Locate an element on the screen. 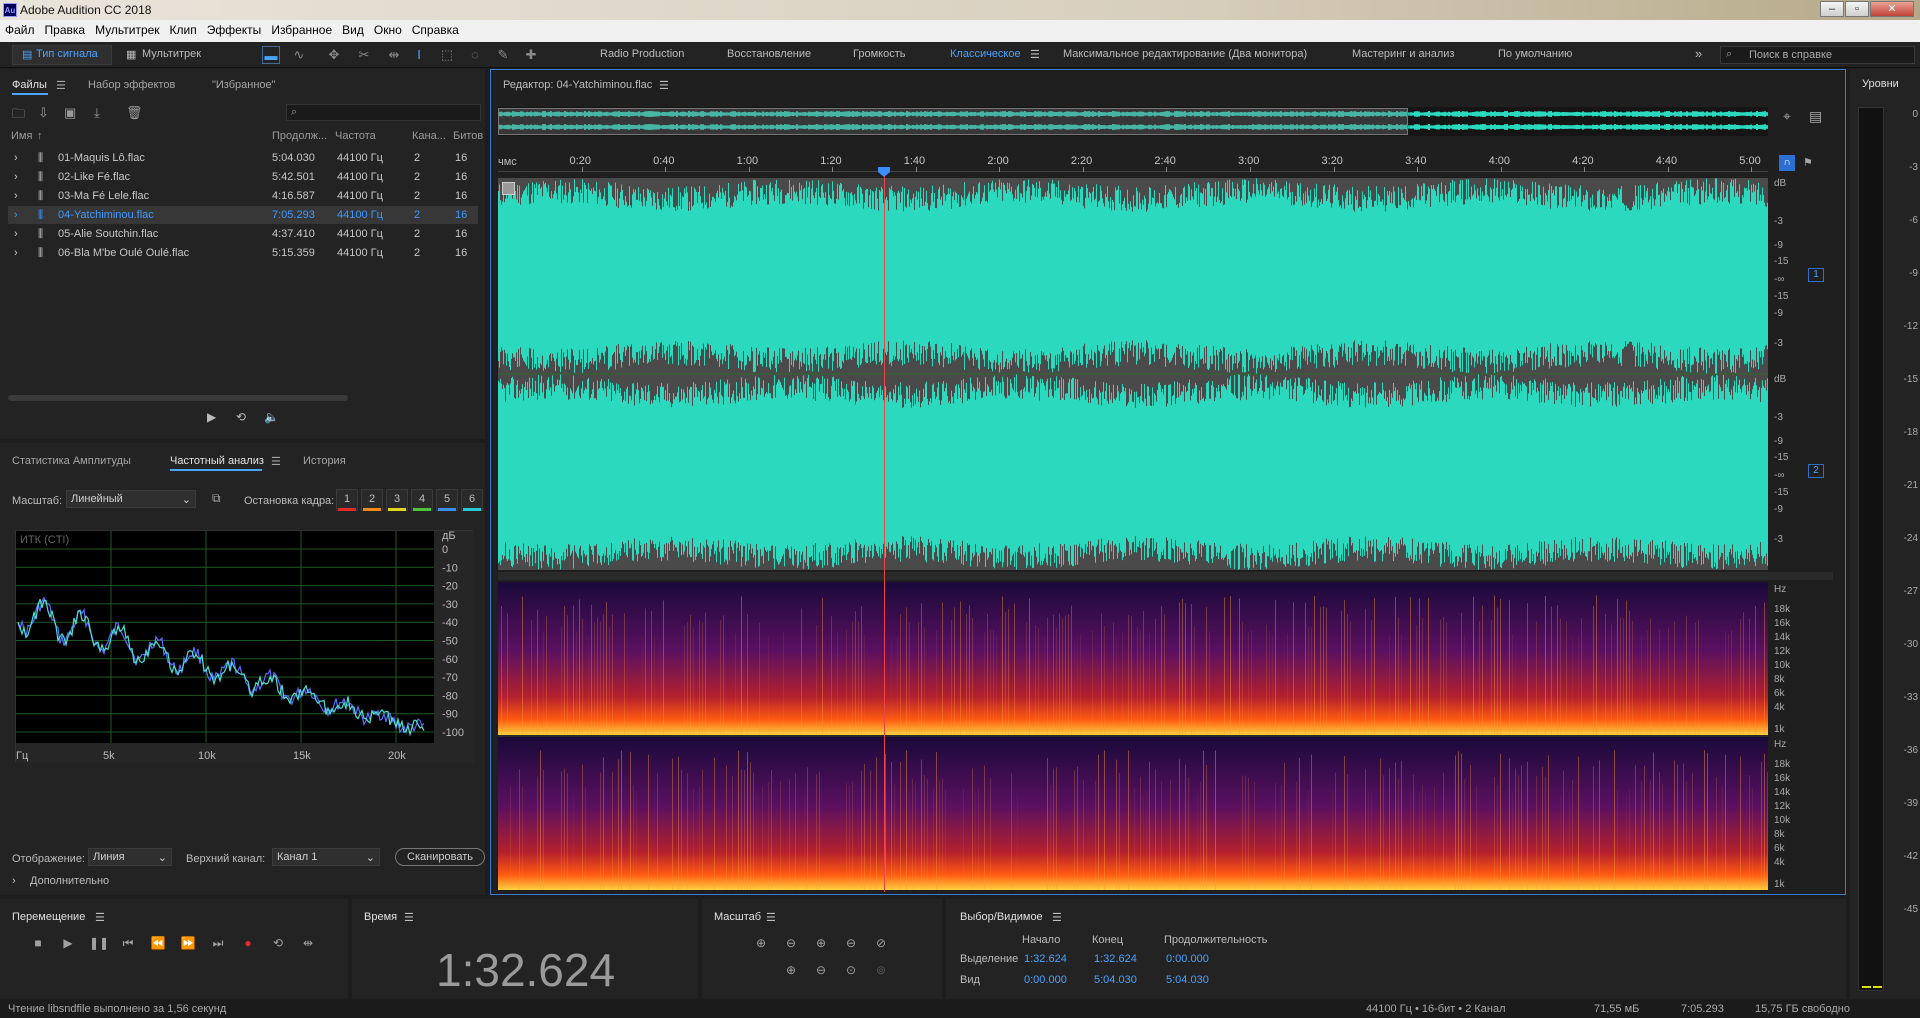  play-preview-icon: ▶ is located at coordinates (211, 417).